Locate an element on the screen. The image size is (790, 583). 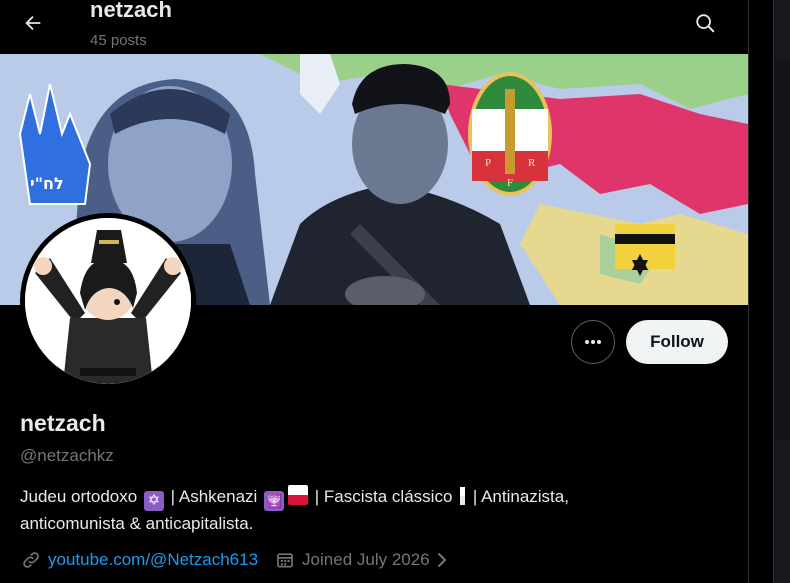
bio-part-3: | Fascista clássico is located at coordinates (383, 496).